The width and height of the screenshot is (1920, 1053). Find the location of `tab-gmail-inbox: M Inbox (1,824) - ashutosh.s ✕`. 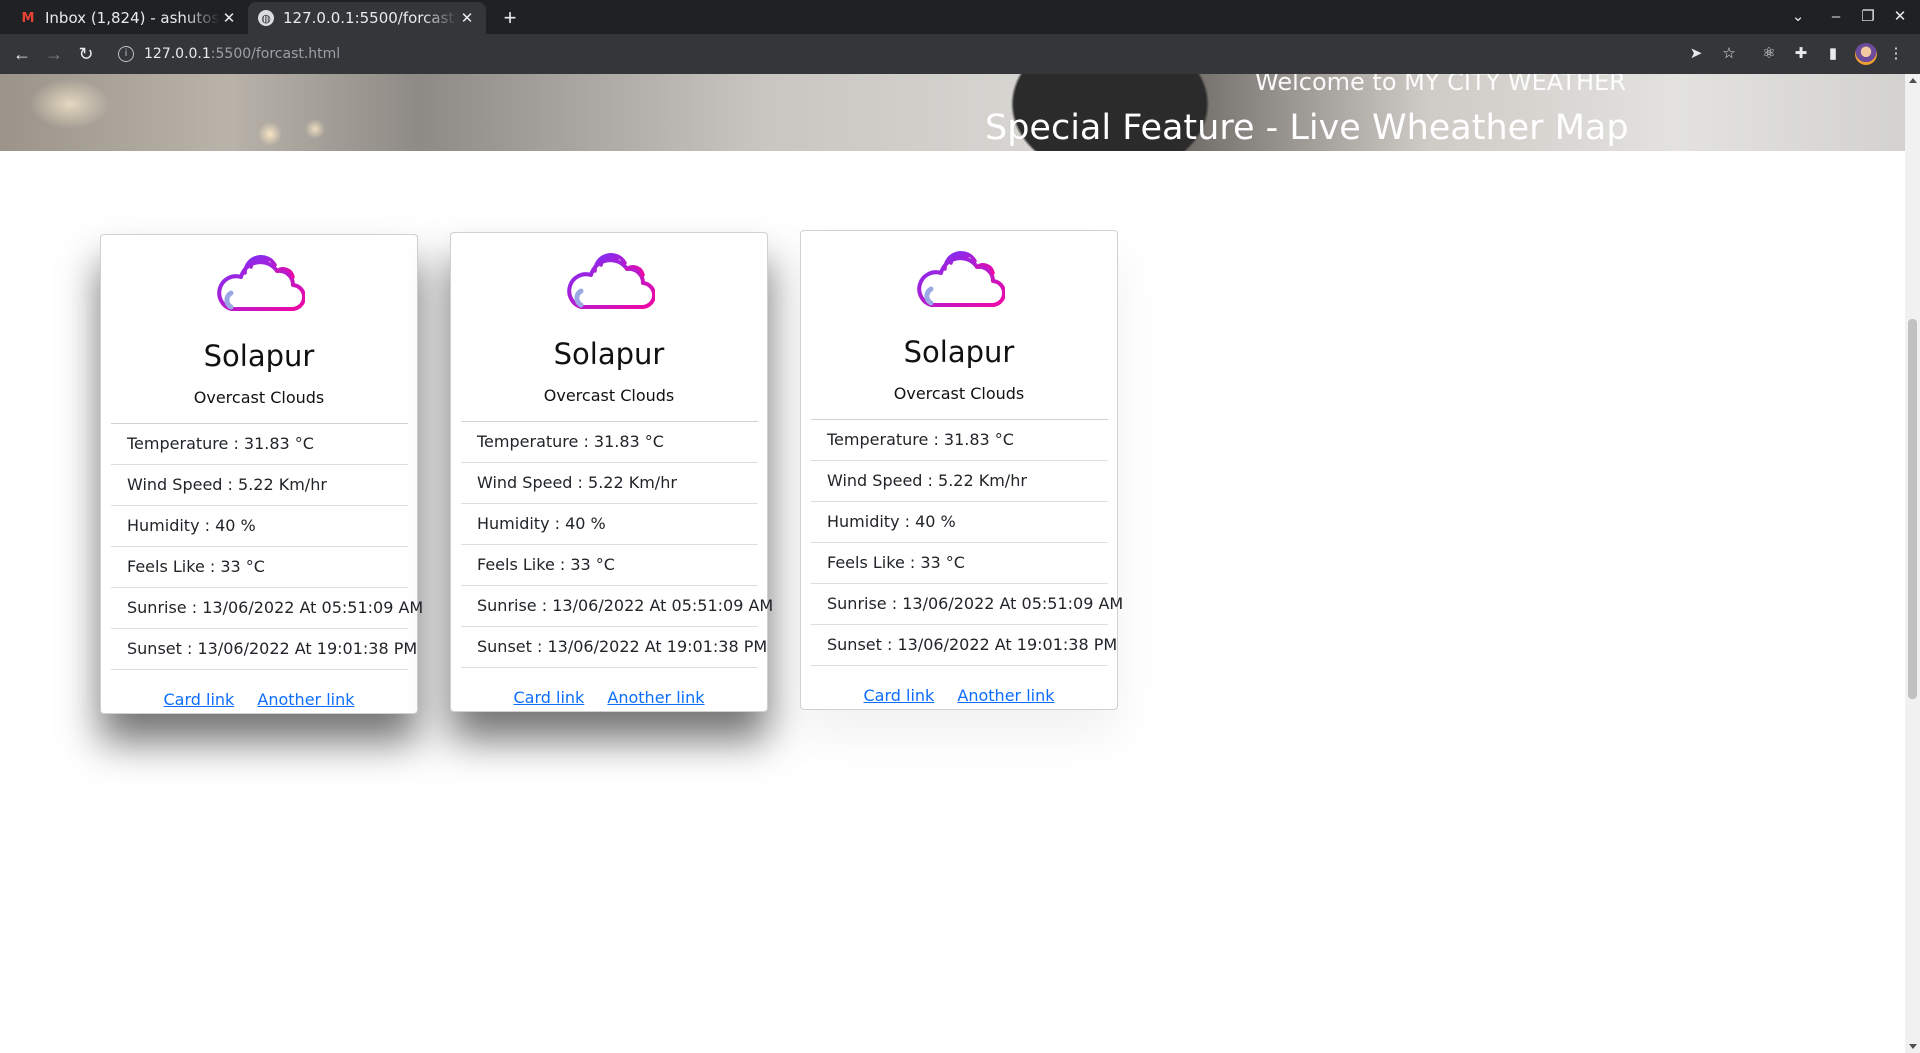

tab-gmail-inbox: M Inbox (1,824) - ashutosh.s ✕ is located at coordinates (129, 18).